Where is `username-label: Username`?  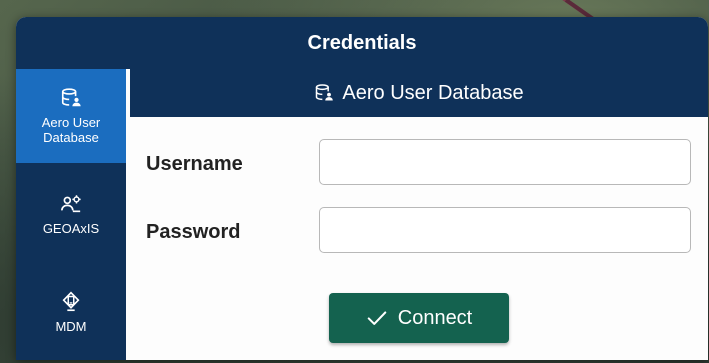 username-label: Username is located at coordinates (194, 164).